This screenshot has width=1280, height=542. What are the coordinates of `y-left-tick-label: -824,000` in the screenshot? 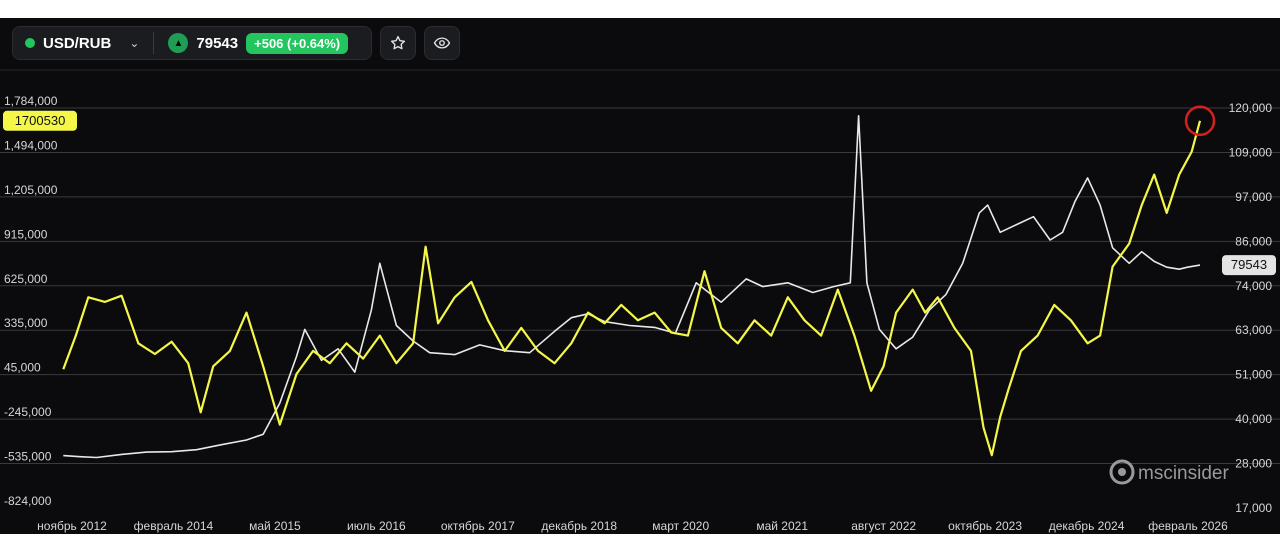 It's located at (28, 501).